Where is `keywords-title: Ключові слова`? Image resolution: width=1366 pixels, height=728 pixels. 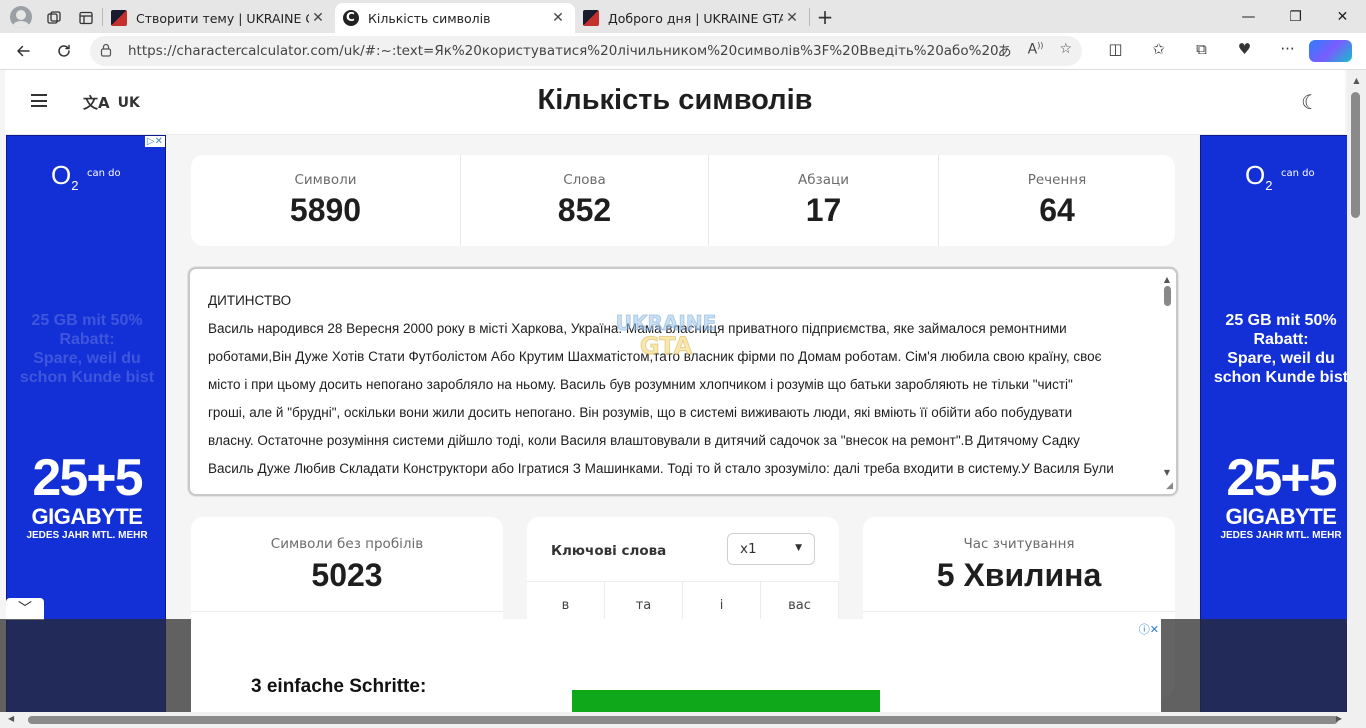 keywords-title: Ключові слова is located at coordinates (609, 551).